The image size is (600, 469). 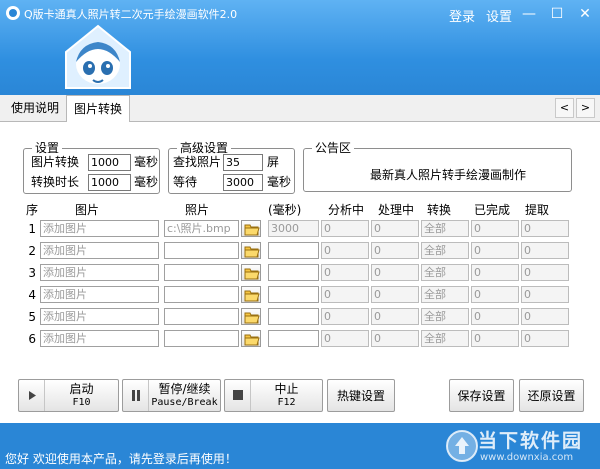 What do you see at coordinates (136, 395) in the screenshot?
I see `pause-icon` at bounding box center [136, 395].